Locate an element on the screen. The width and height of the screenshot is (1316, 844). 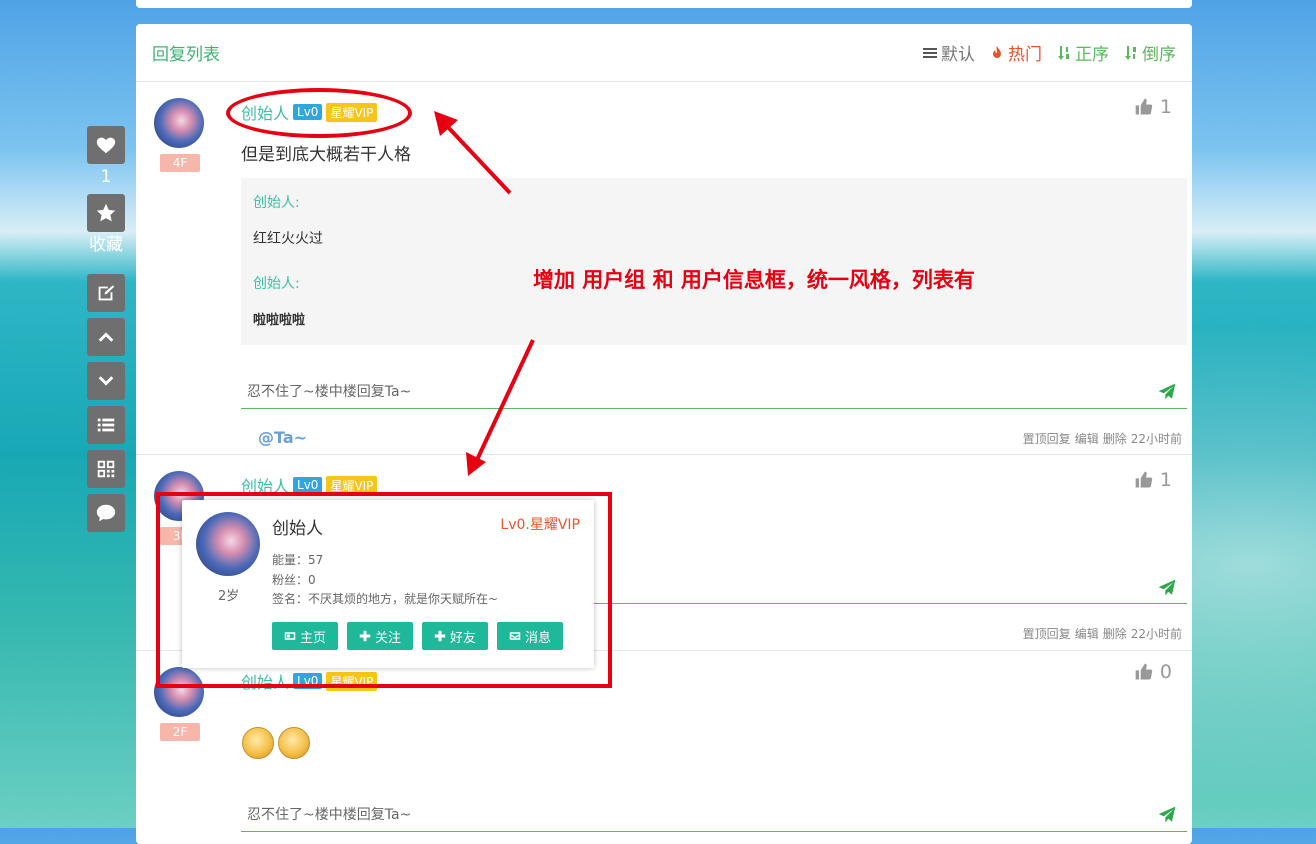
like-button is located at coordinates (106, 145).